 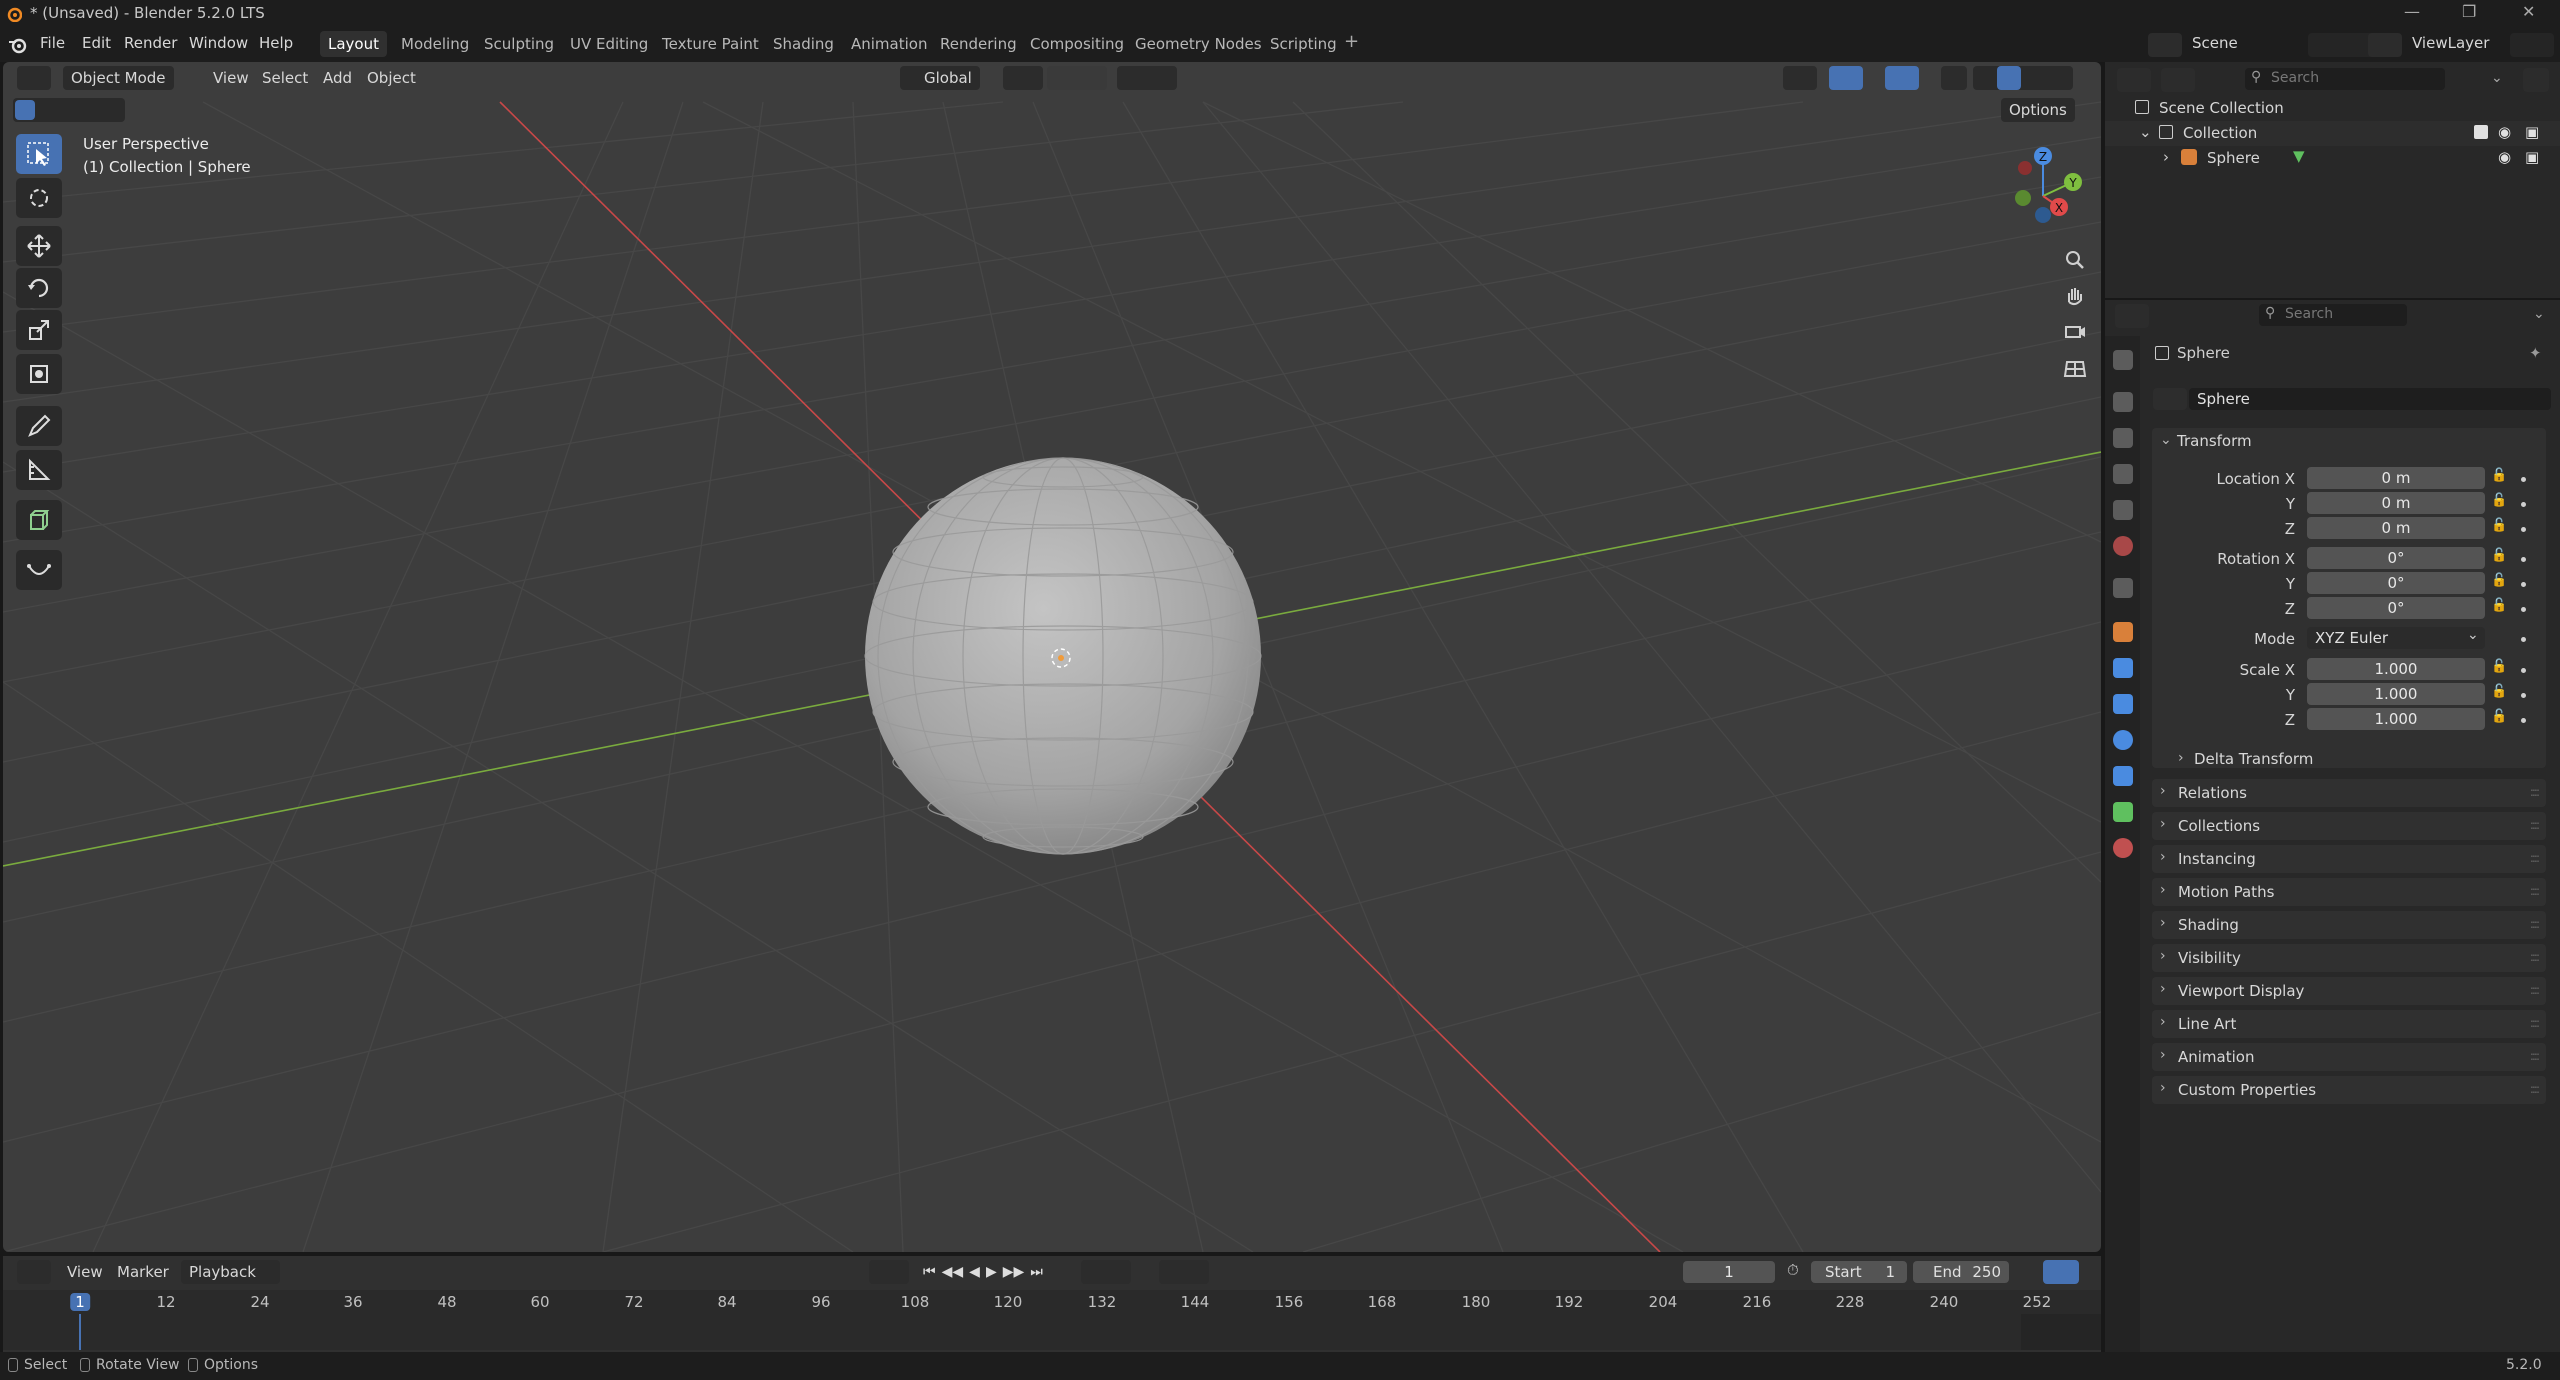 I want to click on tab-geometry-nodes: Geometry Nodes, so click(x=1198, y=44).